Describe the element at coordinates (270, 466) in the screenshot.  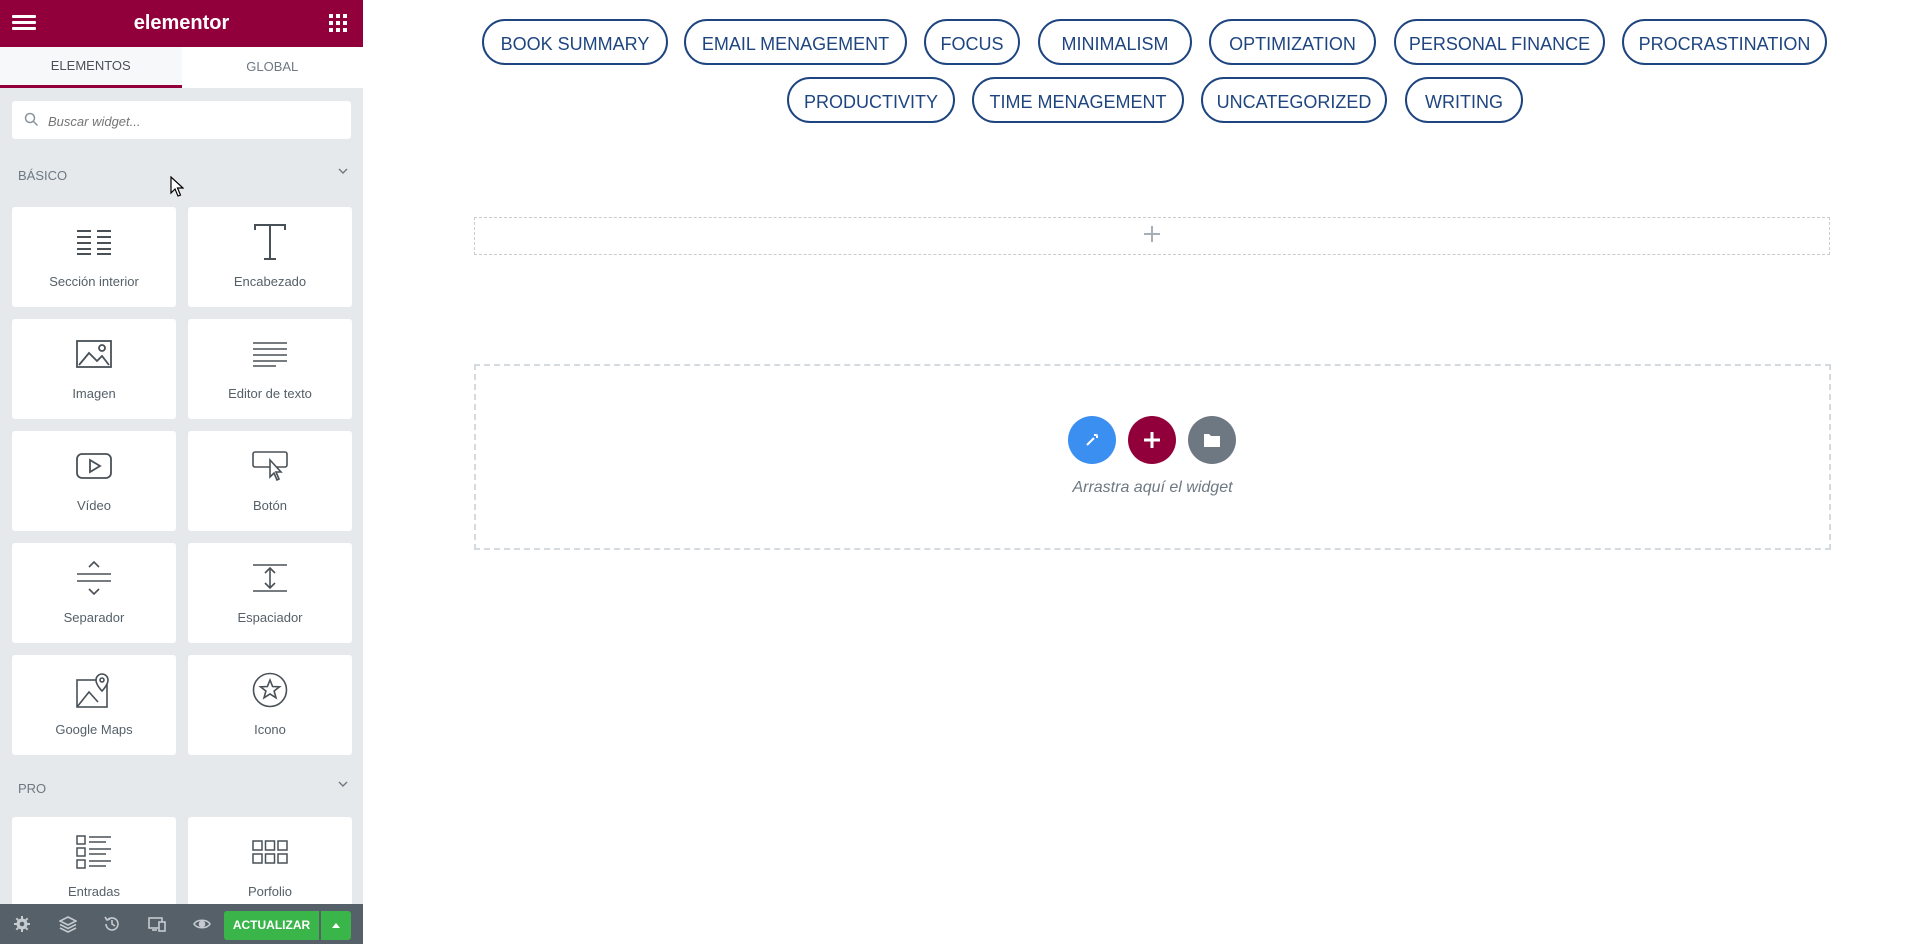
I see `button-icon` at that location.